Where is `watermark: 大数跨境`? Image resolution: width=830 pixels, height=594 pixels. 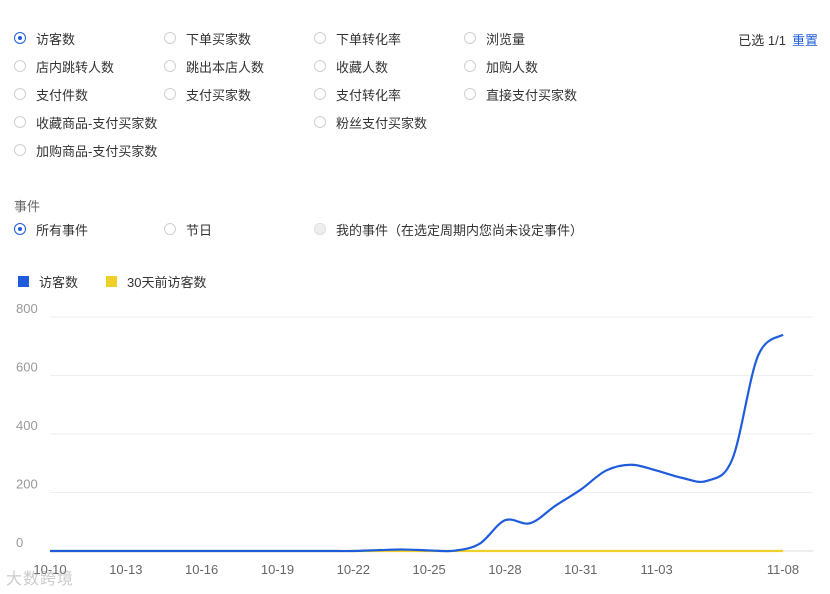 watermark: 大数跨境 is located at coordinates (40, 579).